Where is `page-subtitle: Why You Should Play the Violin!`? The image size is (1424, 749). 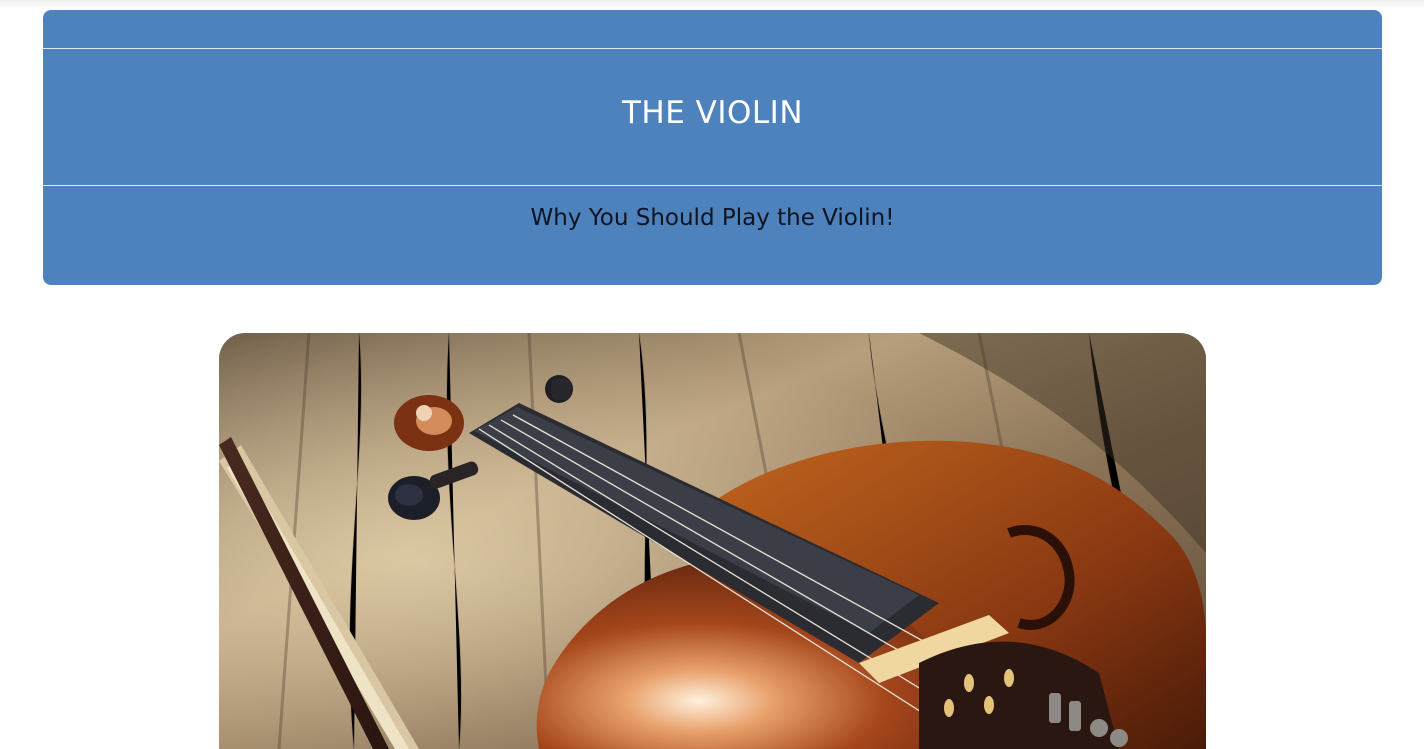 page-subtitle: Why You Should Play the Violin! is located at coordinates (712, 218).